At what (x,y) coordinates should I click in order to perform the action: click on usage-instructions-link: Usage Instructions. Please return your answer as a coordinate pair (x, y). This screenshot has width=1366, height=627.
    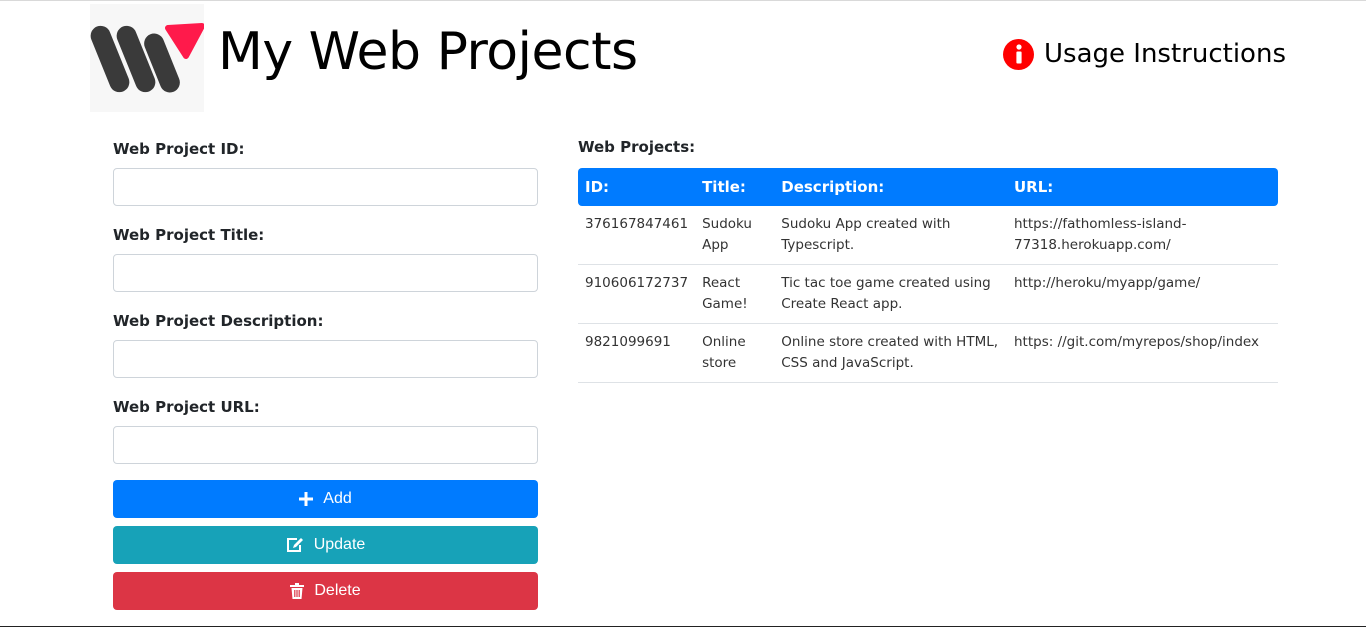
    Looking at the image, I should click on (1144, 54).